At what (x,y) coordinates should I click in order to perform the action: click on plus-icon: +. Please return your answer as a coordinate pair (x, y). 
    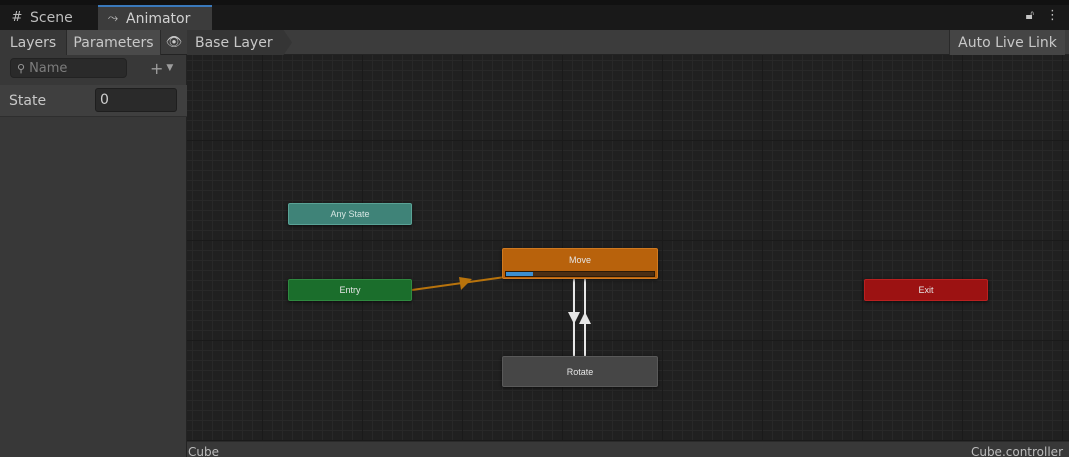
    Looking at the image, I should click on (157, 68).